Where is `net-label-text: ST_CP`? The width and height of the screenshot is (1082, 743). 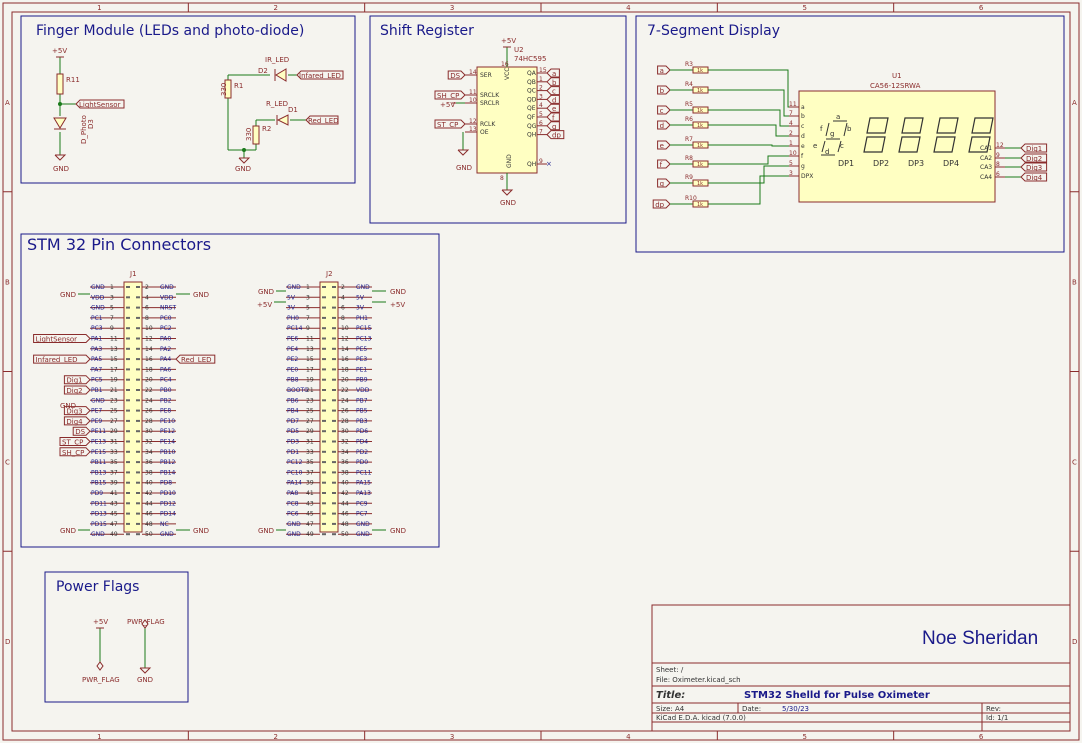
net-label-text: ST_CP is located at coordinates (72, 443).